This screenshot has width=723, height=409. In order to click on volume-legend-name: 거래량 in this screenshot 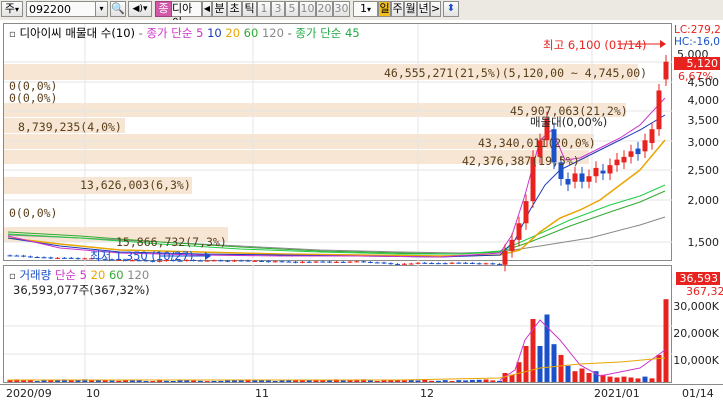, I will do `click(35, 275)`.